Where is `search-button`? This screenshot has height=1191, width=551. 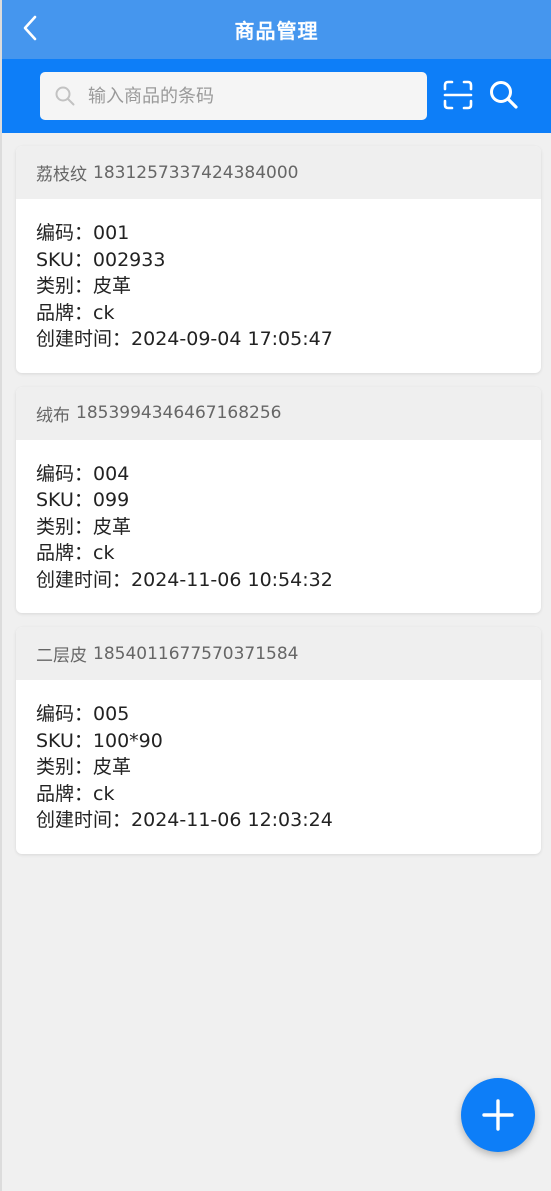 search-button is located at coordinates (504, 95).